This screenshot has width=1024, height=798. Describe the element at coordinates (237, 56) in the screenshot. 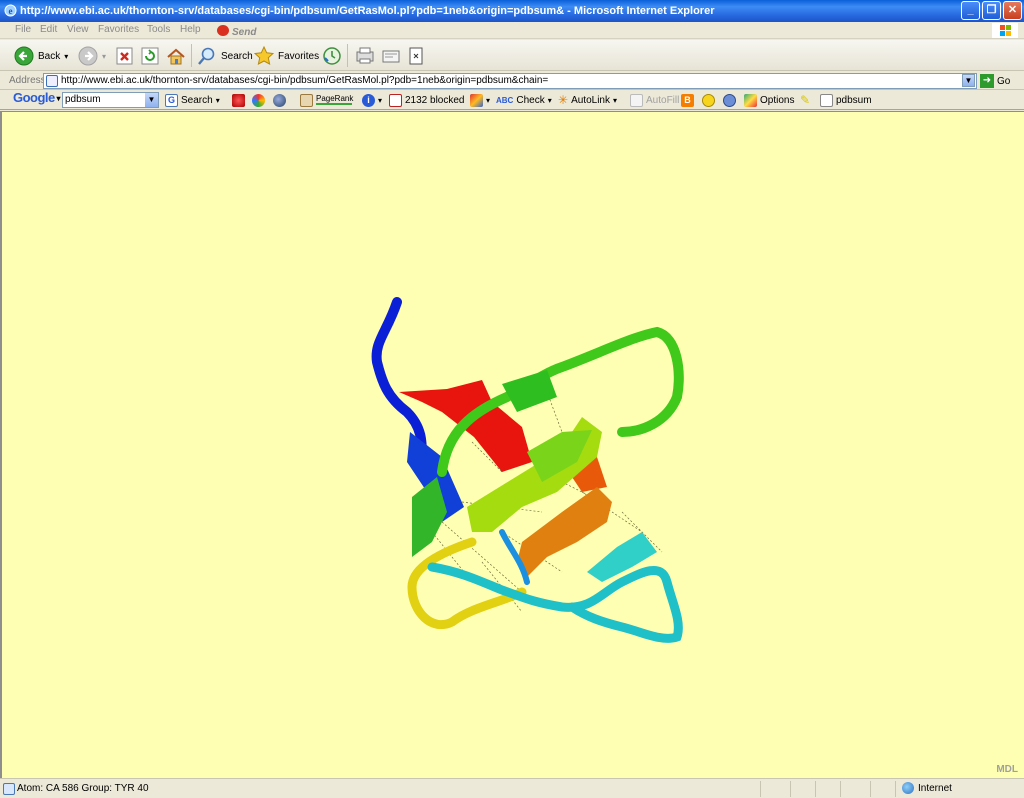

I see `search-label: Search` at that location.